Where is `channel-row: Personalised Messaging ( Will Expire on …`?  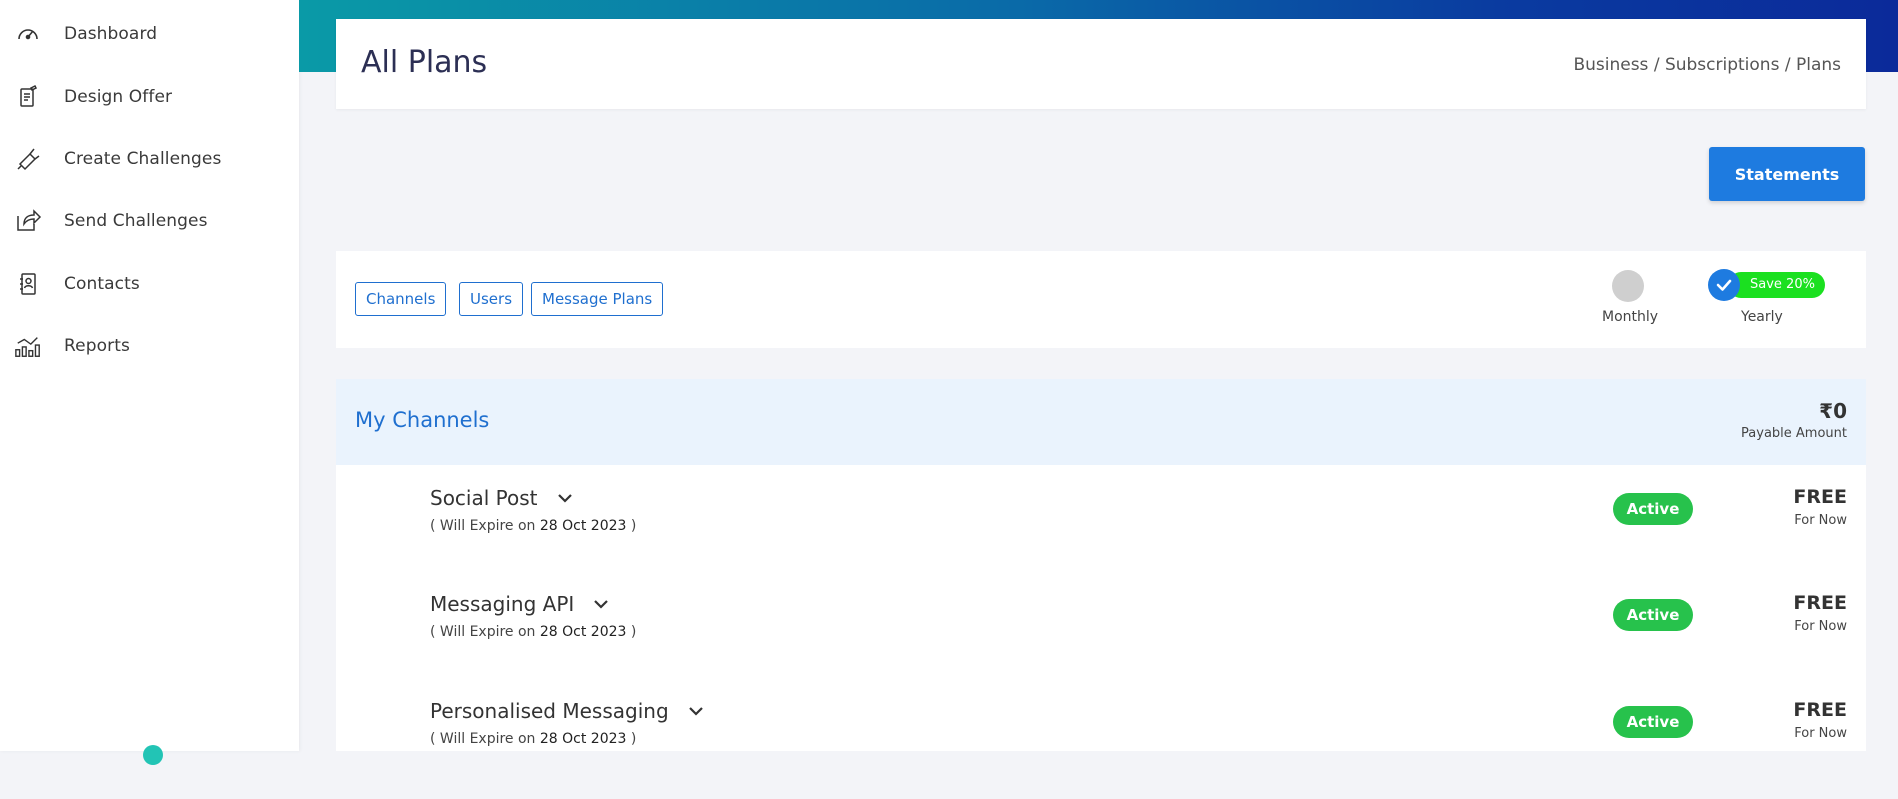 channel-row: Personalised Messaging ( Will Expire on … is located at coordinates (1101, 749).